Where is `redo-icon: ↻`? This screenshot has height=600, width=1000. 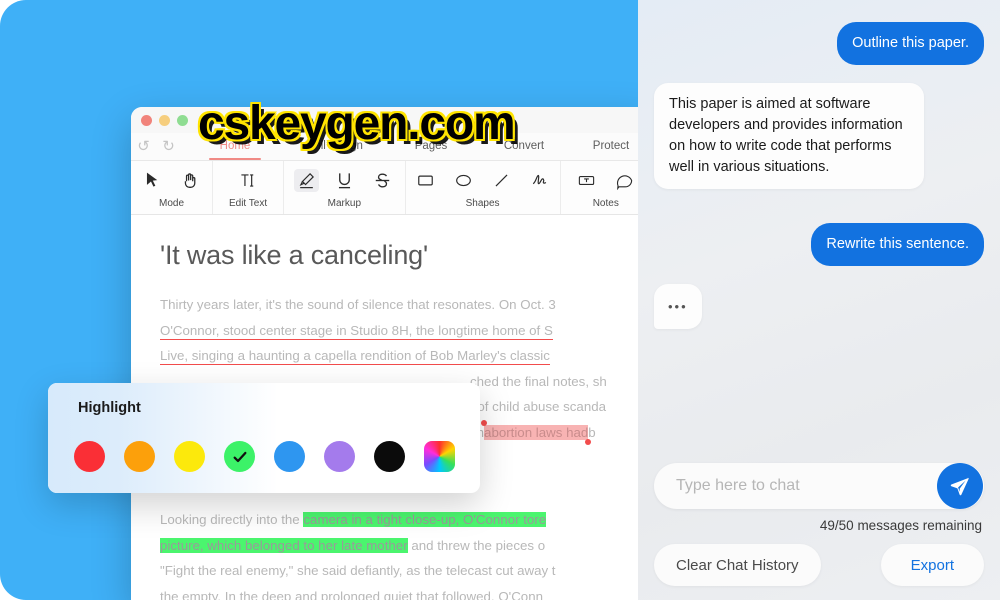 redo-icon: ↻ is located at coordinates (168, 146).